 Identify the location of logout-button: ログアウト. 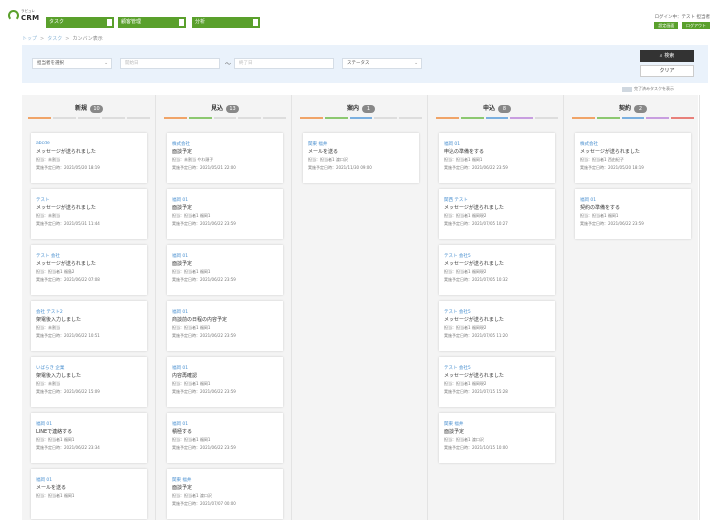
(696, 25).